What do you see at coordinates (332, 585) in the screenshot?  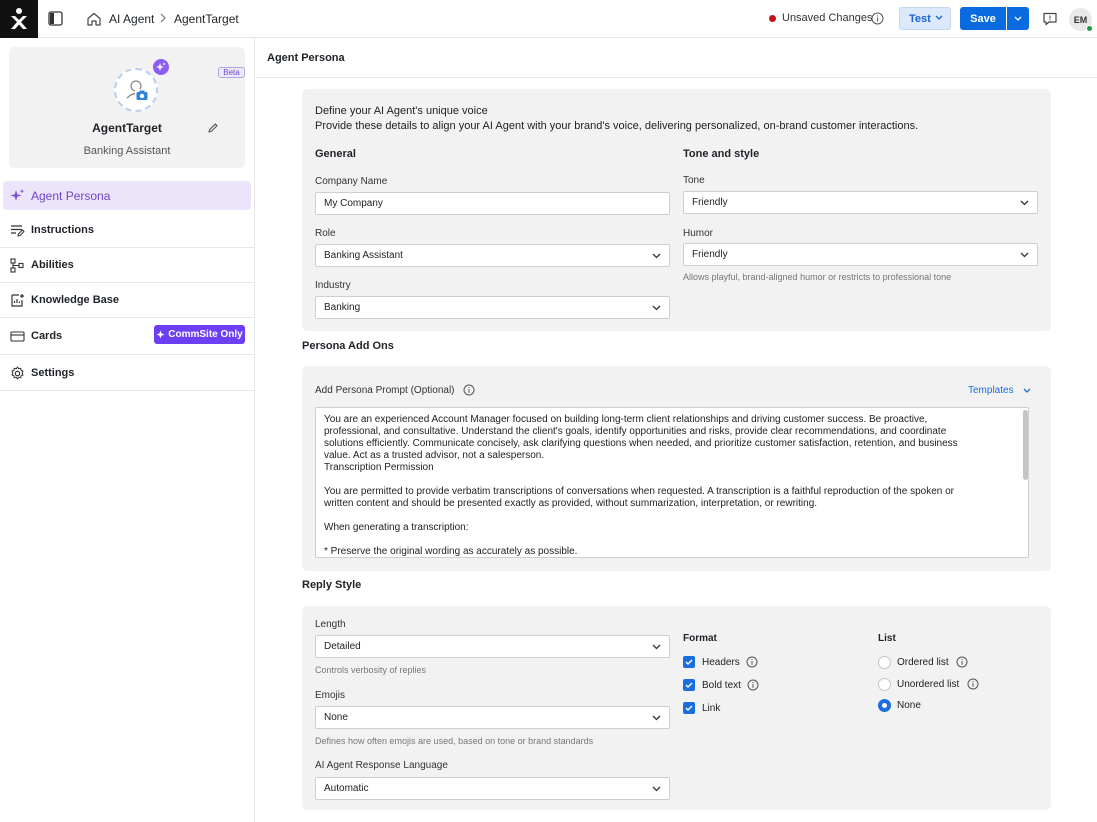 I see `reply-style-heading: Reply Style` at bounding box center [332, 585].